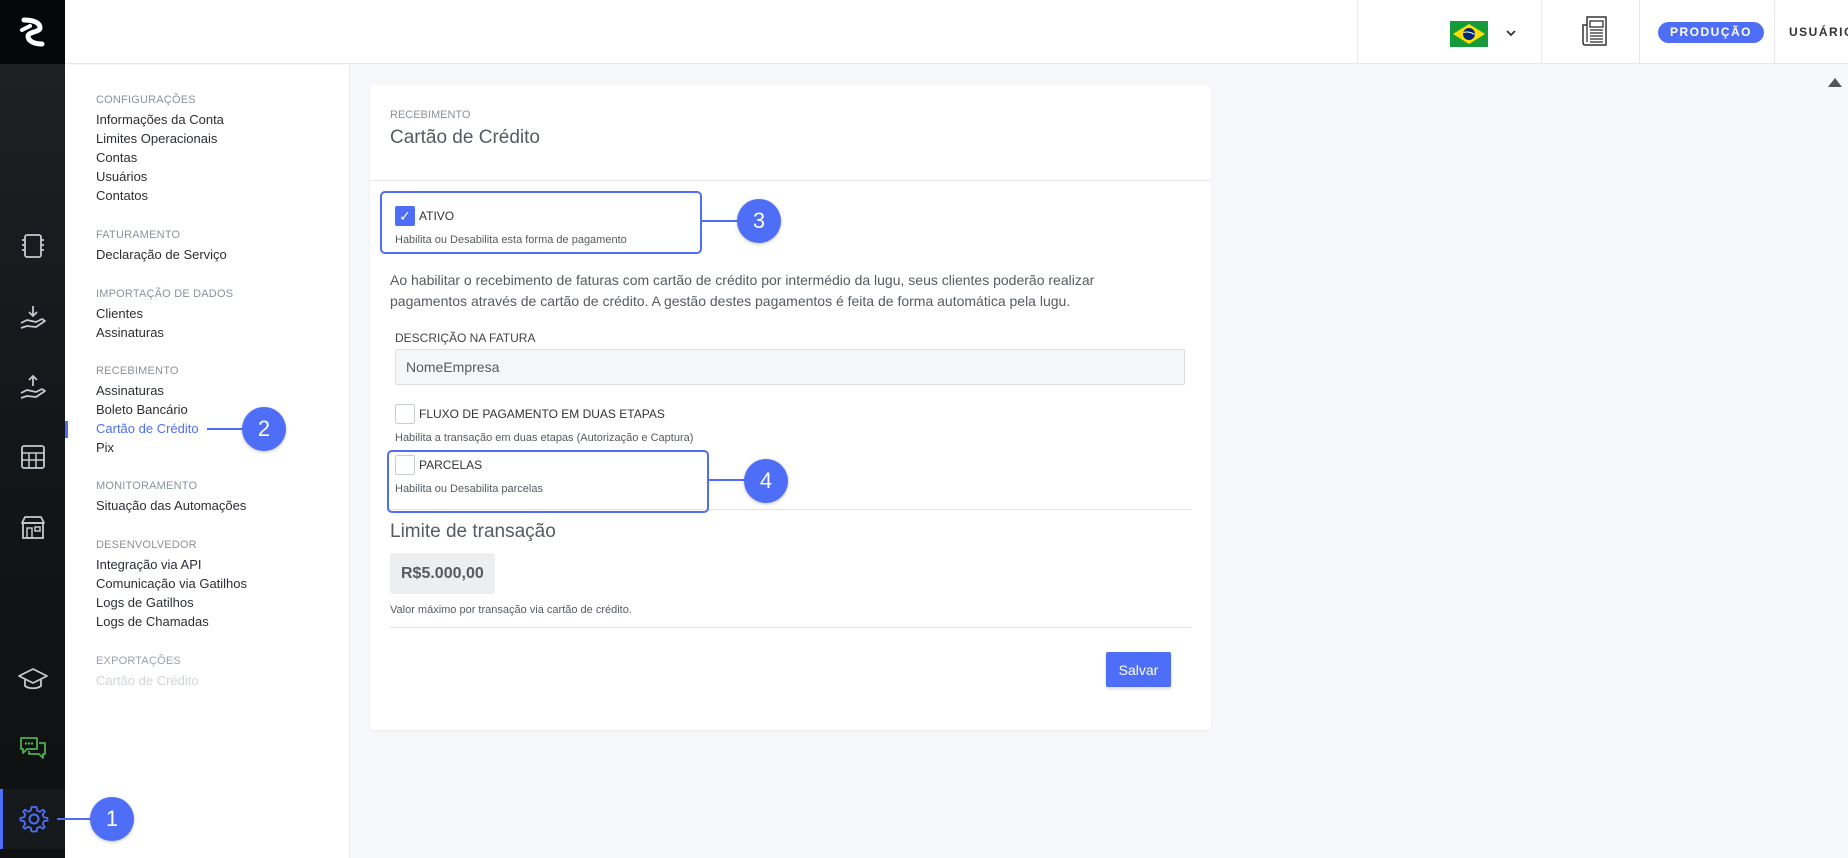 The height and width of the screenshot is (858, 1848). I want to click on nav-item-limites-operacionais: Limites Operacionais, so click(156, 138).